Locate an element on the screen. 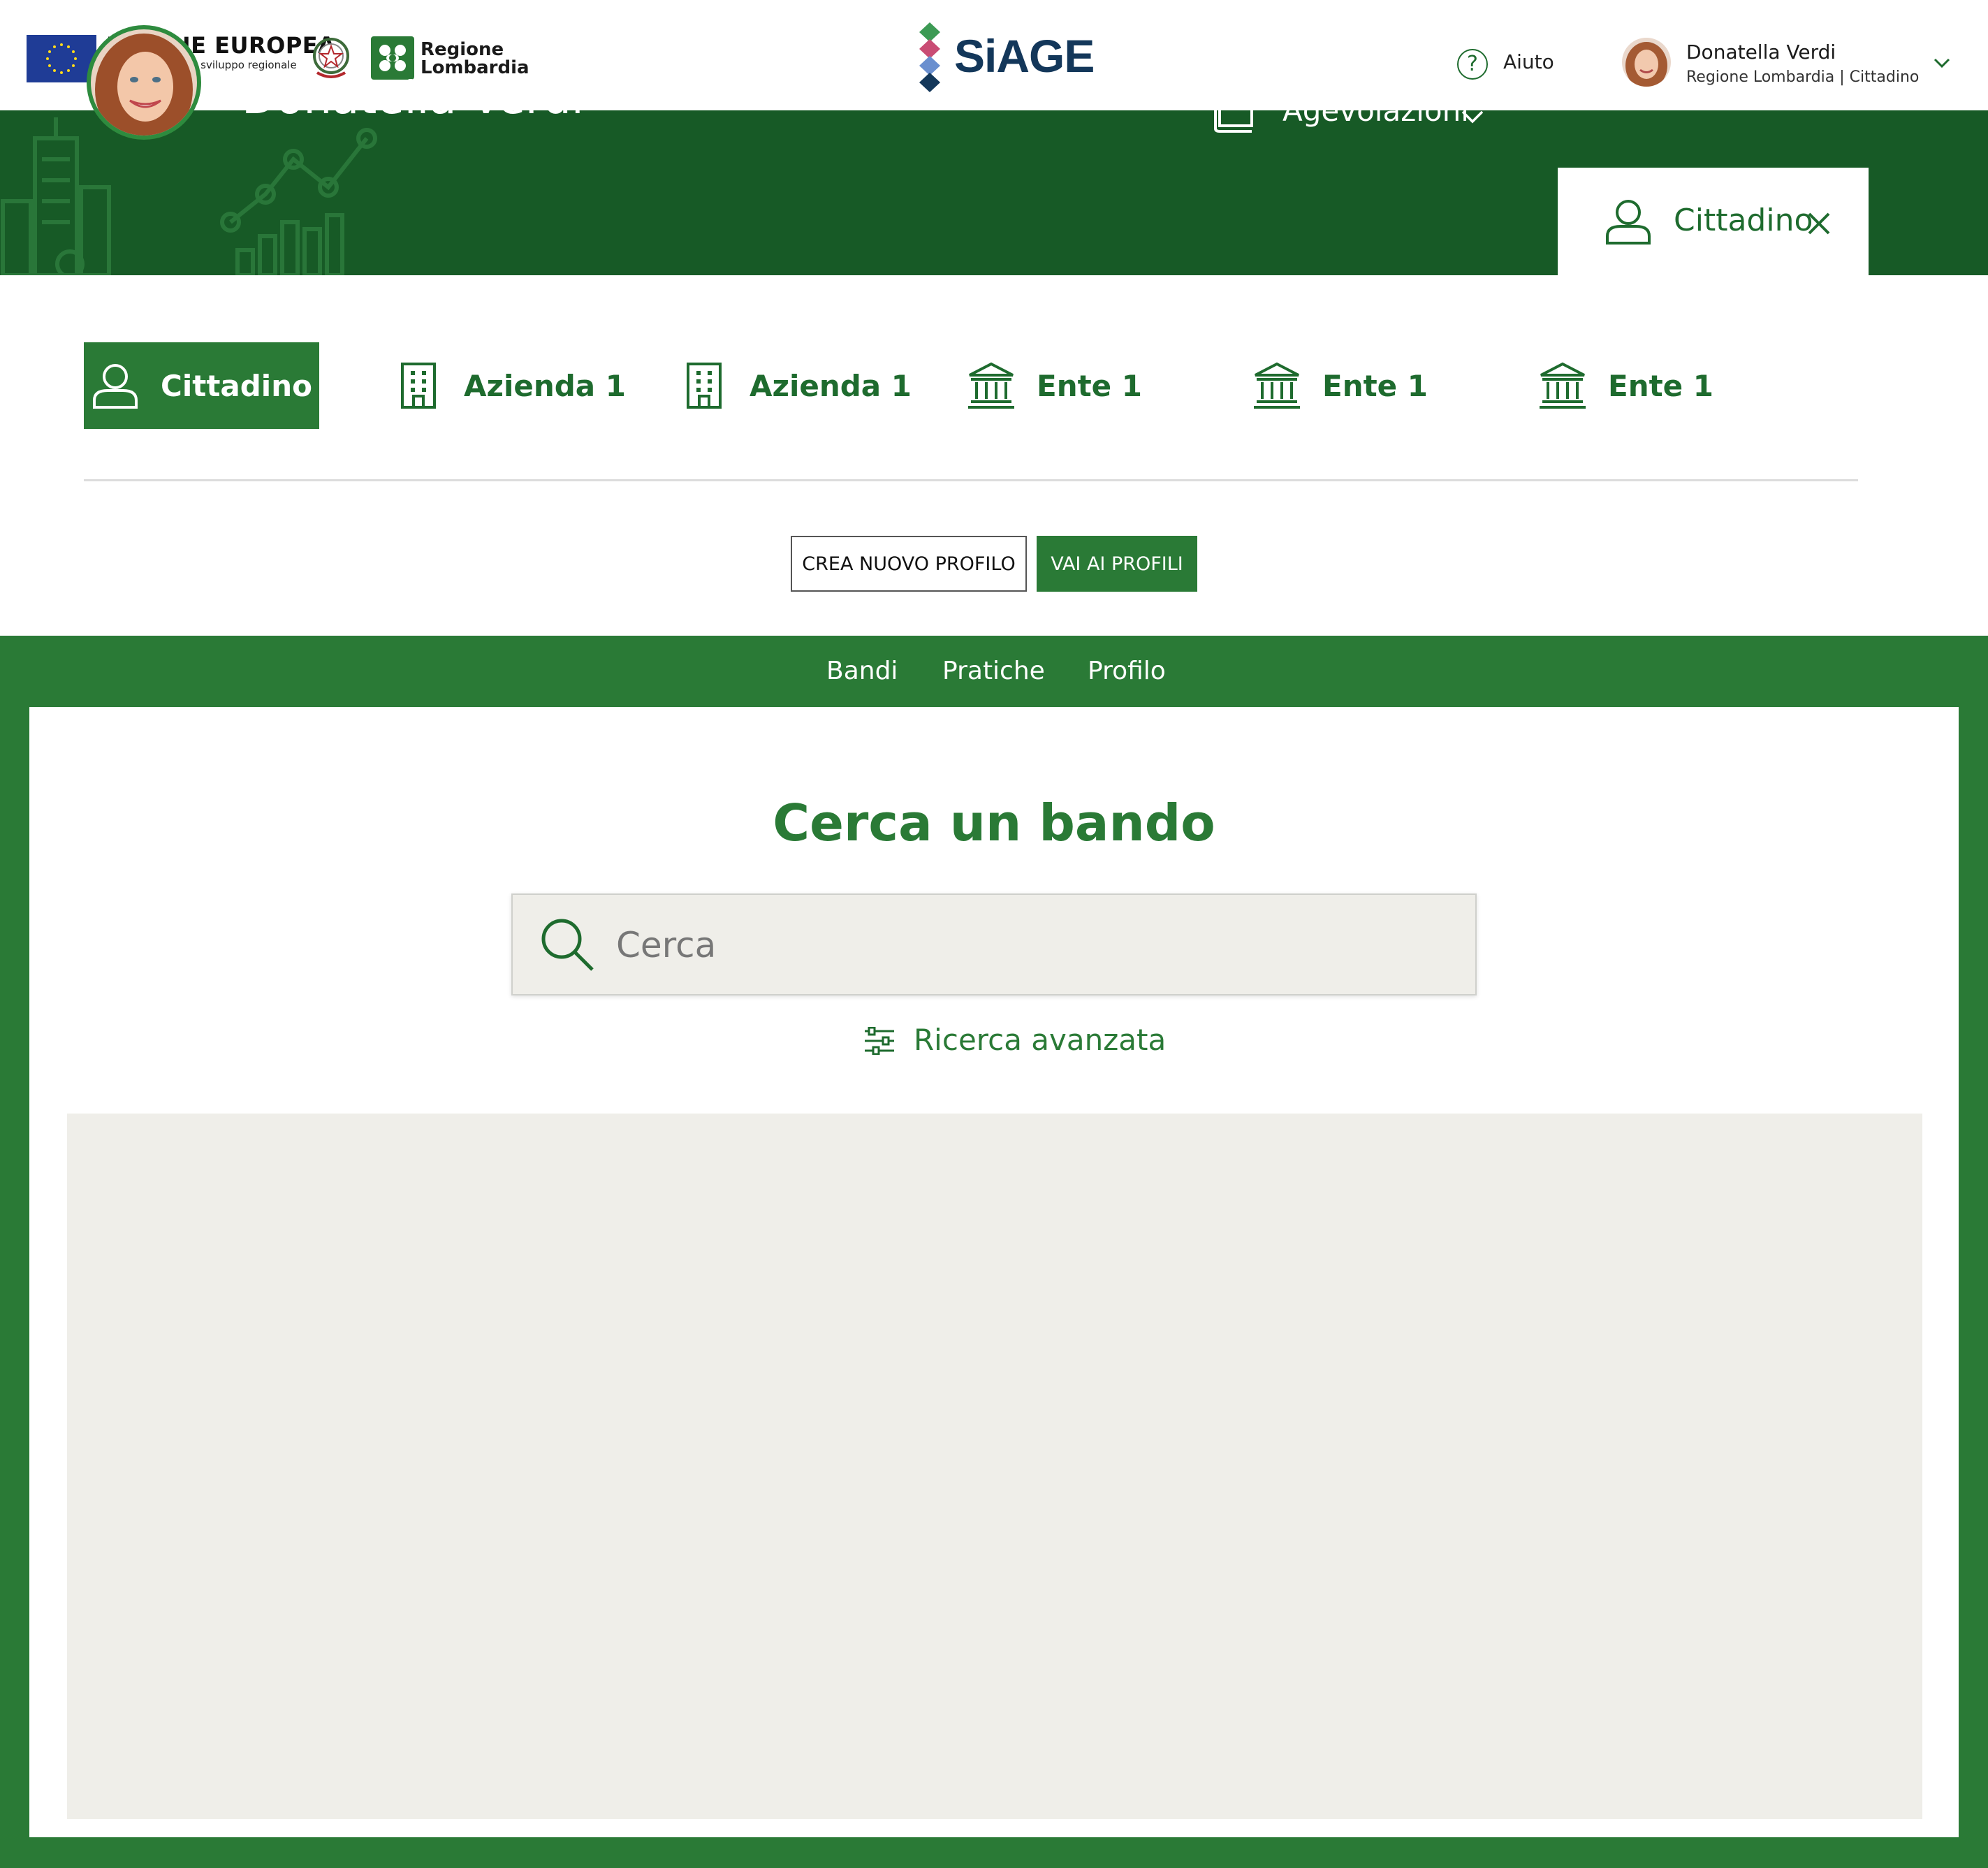 The width and height of the screenshot is (1988, 1868). profile-item-cittadino: Cittadino is located at coordinates (201, 385).